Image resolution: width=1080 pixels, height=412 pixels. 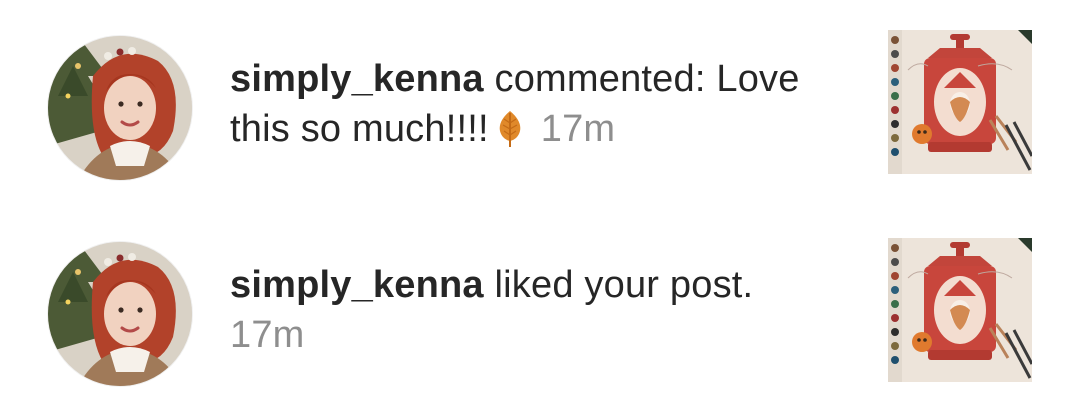 I want to click on notification-text: simply_kenna liked your post. 17m, so click(x=540, y=310).